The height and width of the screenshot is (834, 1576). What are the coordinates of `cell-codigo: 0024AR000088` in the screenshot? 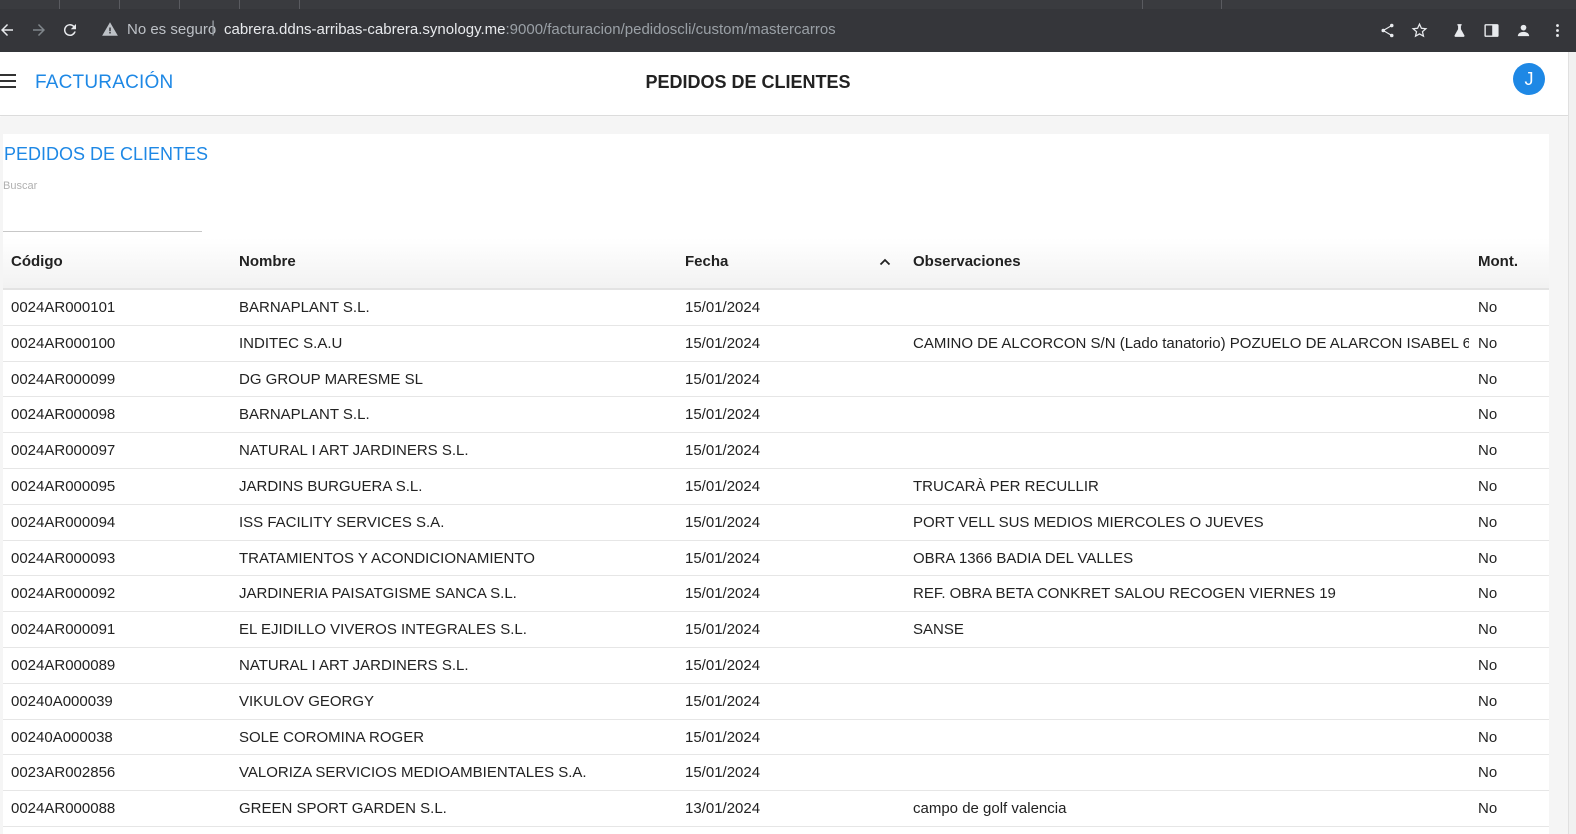 It's located at (63, 809).